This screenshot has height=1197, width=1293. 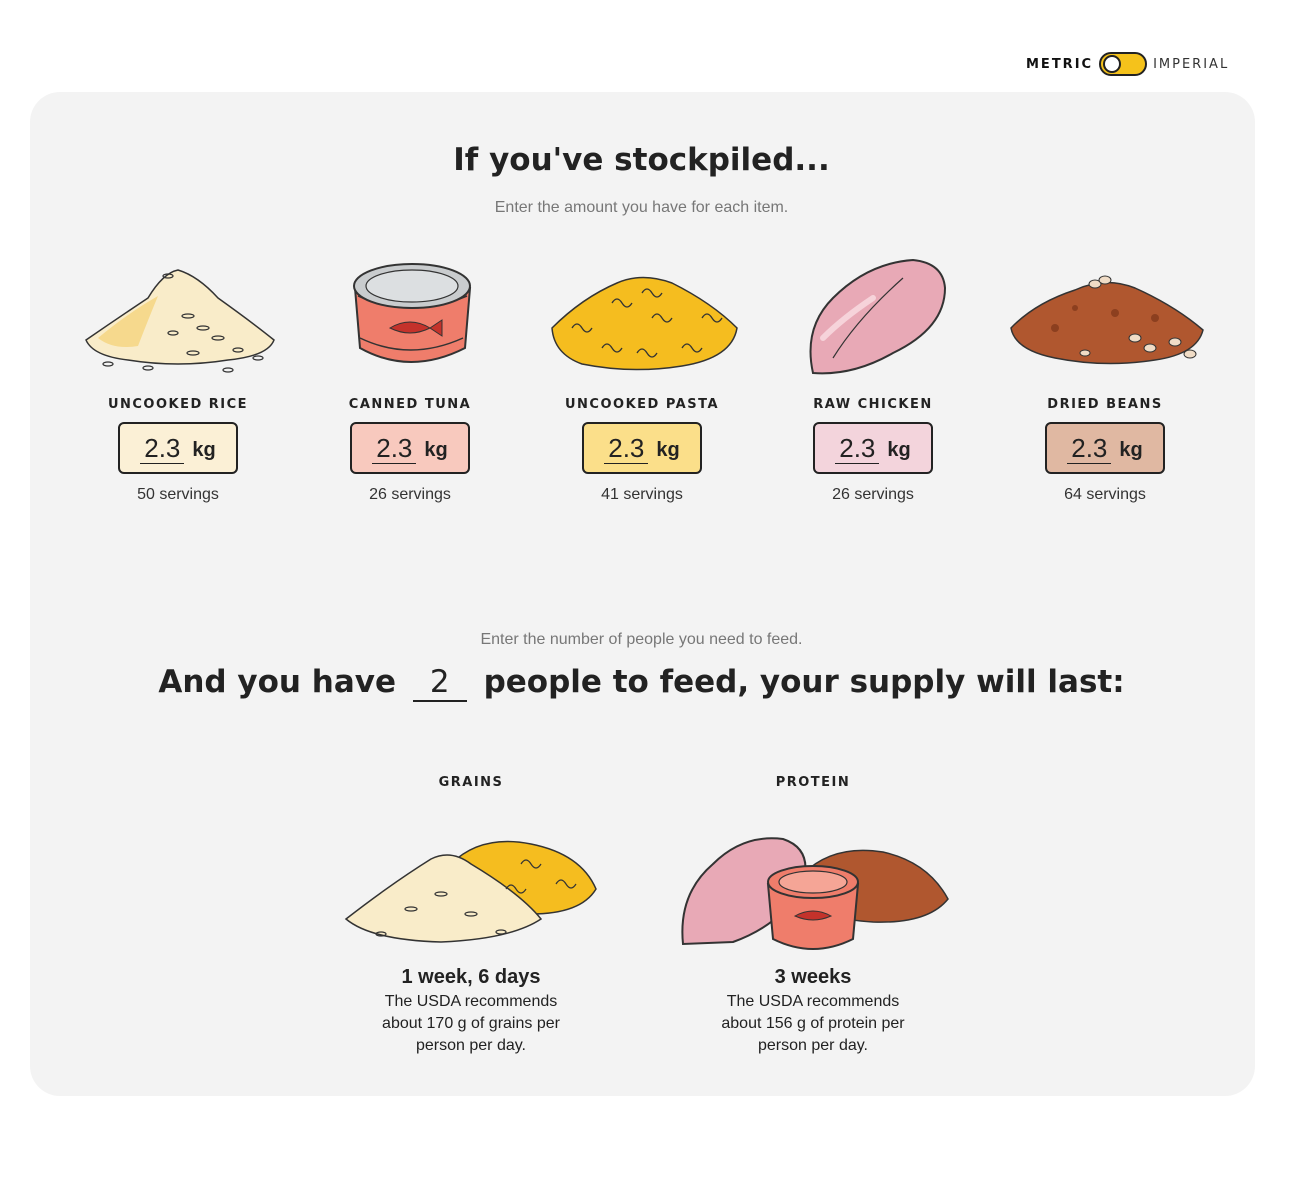 I want to click on amount-input-chicken: 2.3 kg, so click(x=873, y=448).